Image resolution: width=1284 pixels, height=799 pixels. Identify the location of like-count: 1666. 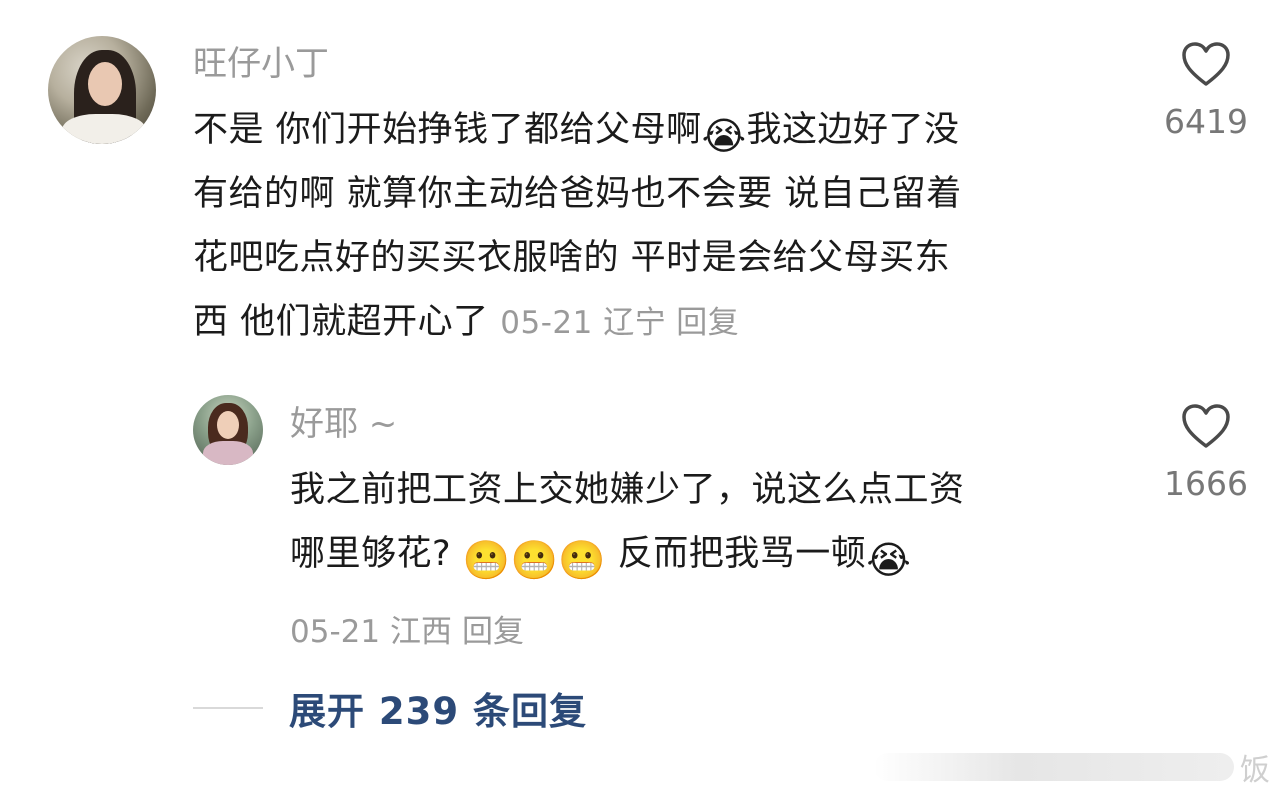
(1206, 483).